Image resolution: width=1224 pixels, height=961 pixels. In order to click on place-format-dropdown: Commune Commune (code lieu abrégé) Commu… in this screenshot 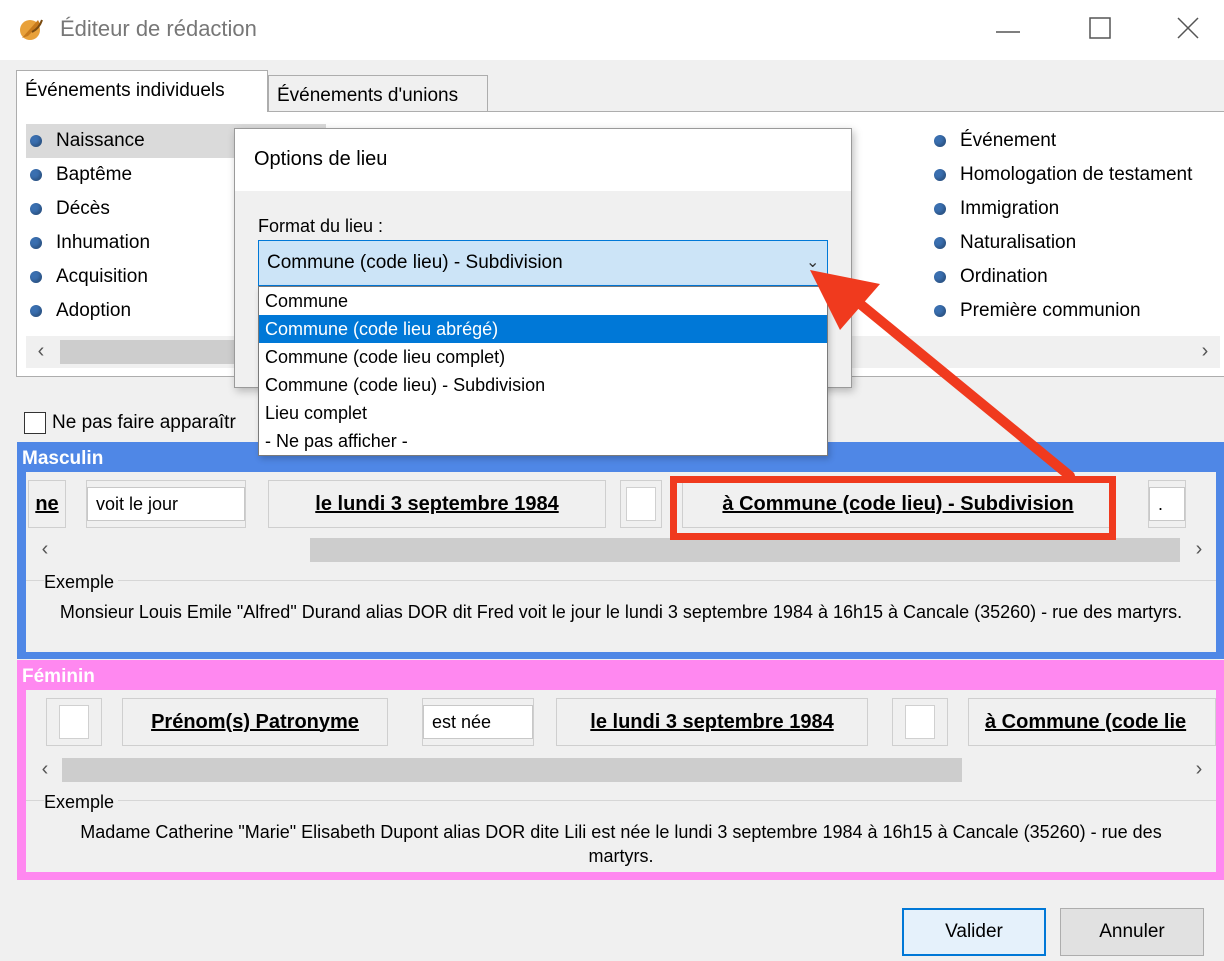, I will do `click(543, 371)`.